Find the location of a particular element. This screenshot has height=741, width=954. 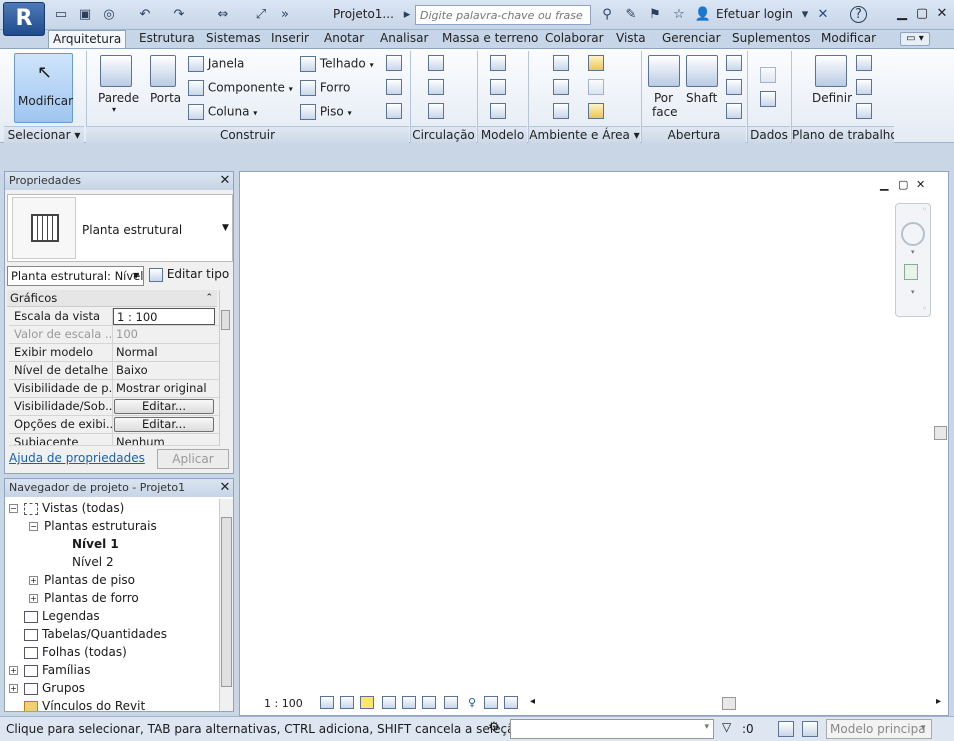

room-icon is located at coordinates (561, 63).